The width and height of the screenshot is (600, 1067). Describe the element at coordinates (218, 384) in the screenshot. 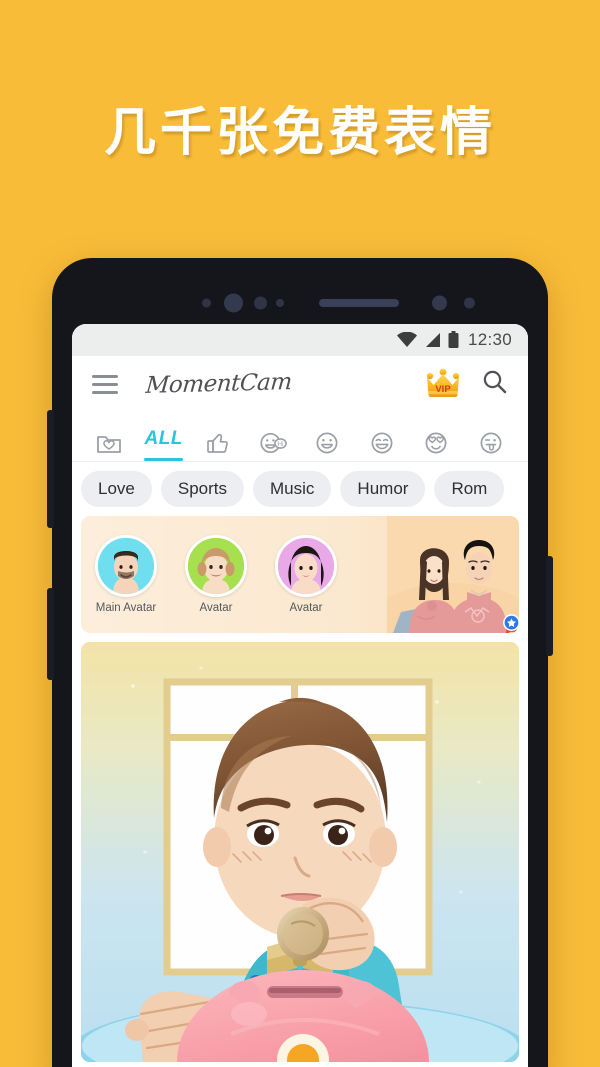

I see `app-logo: MomentCam` at that location.